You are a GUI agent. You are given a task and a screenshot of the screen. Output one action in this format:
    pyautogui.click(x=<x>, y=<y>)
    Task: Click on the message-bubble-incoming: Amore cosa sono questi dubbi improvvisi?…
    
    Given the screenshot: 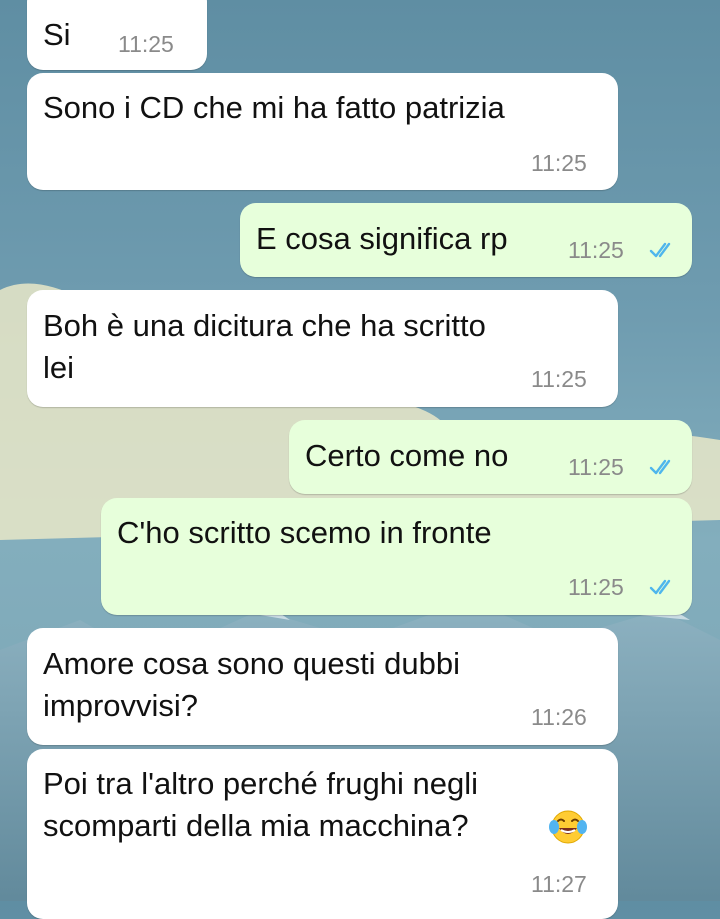 What is the action you would take?
    pyautogui.click(x=322, y=686)
    